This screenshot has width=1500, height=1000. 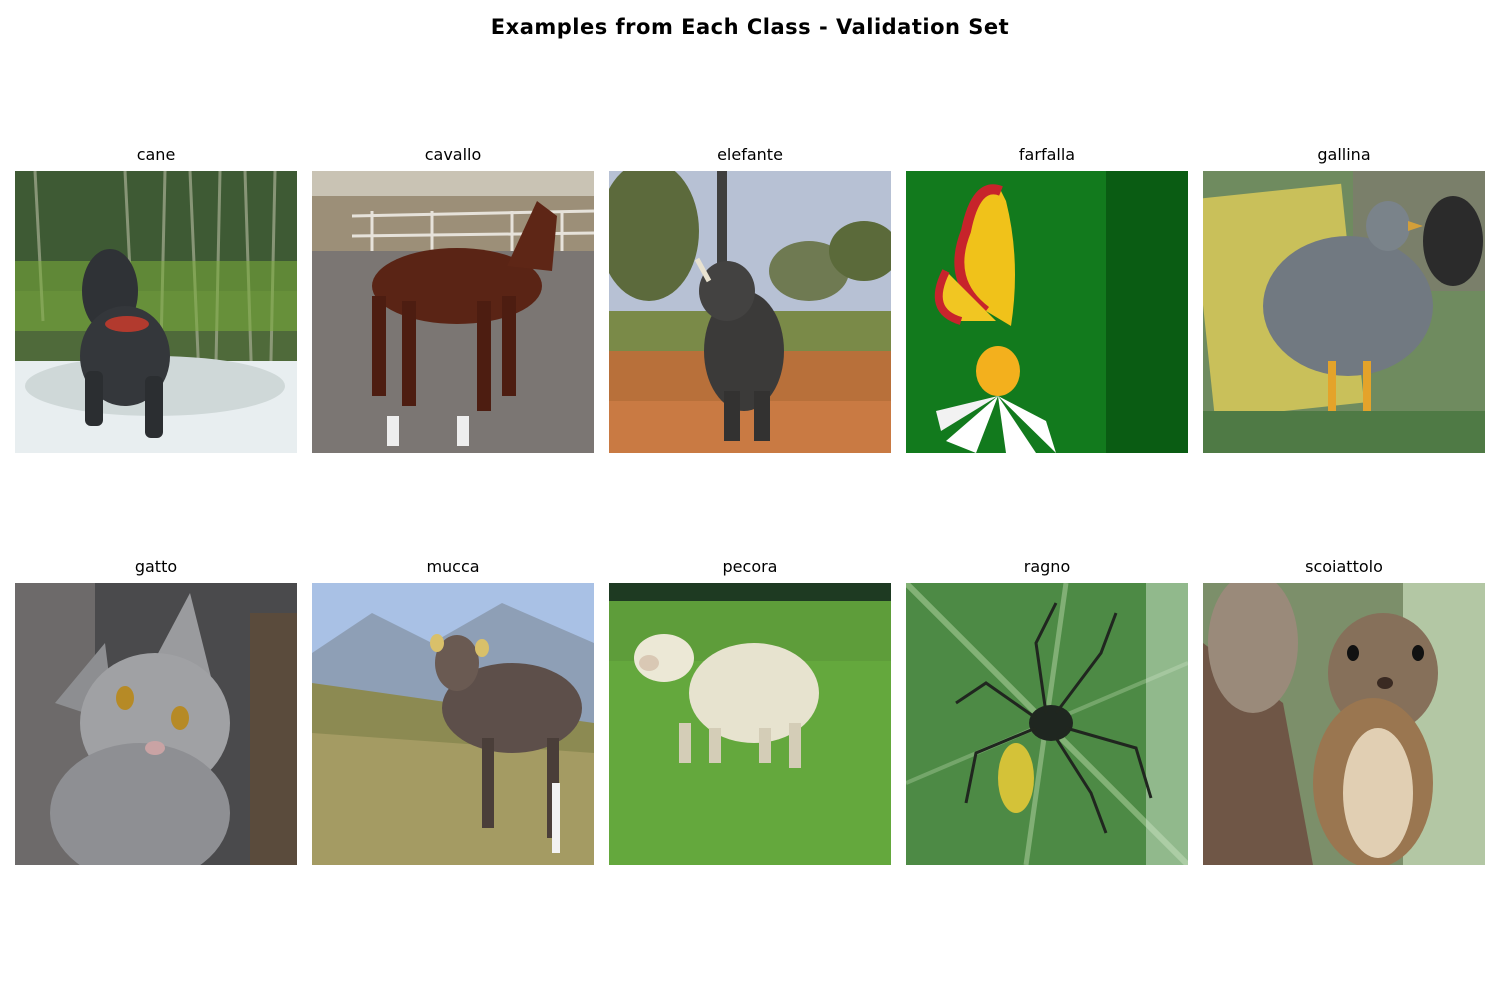 I want to click on panel-title: cane, so click(x=156, y=154).